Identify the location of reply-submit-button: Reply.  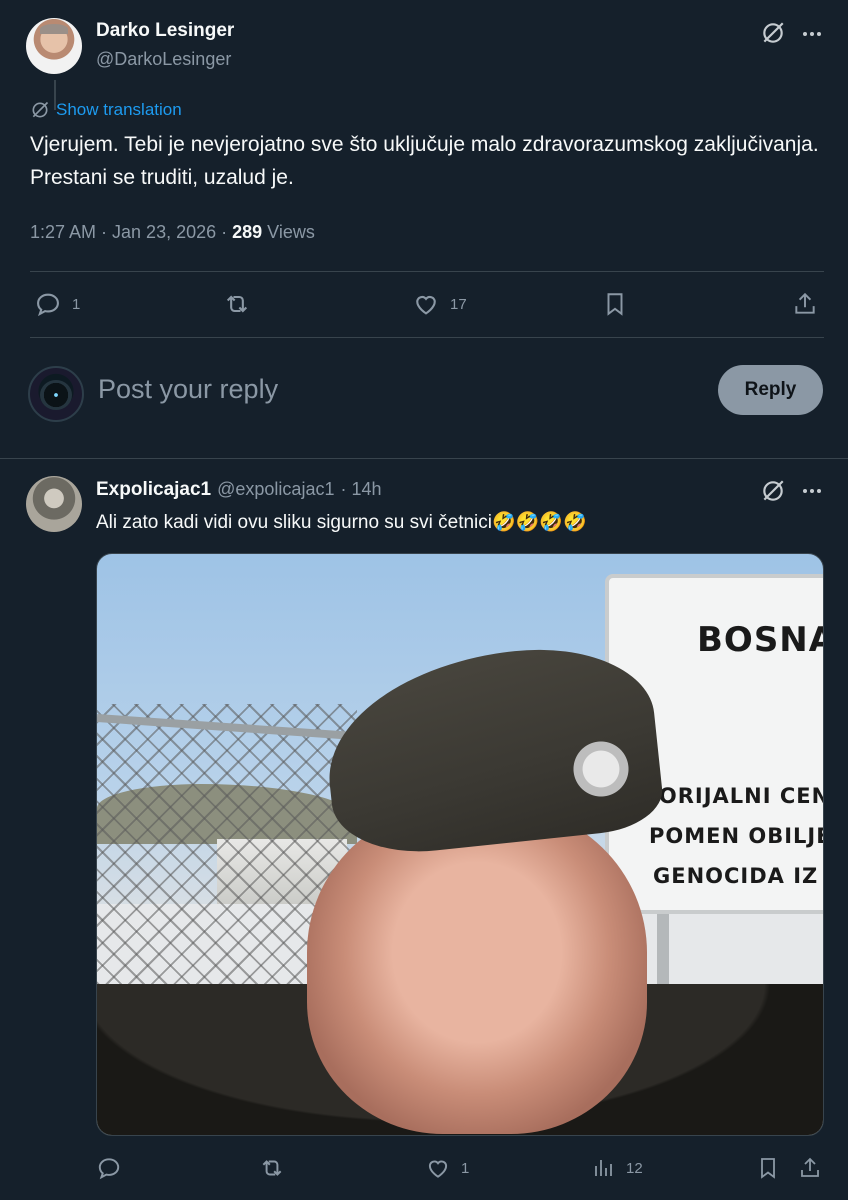
(770, 390).